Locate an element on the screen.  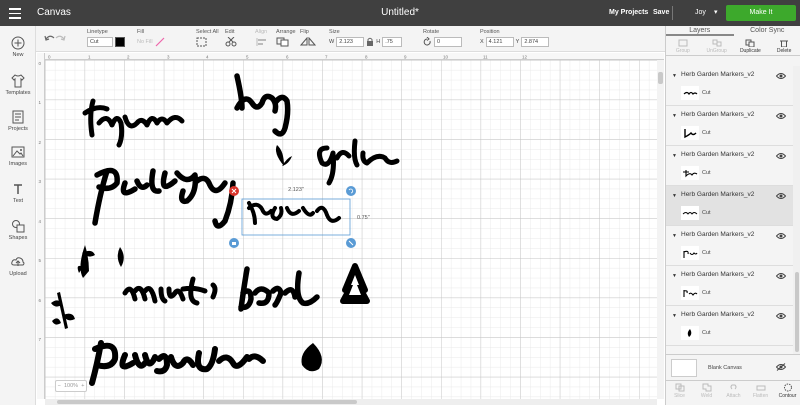
blank-canvas-row: Blank Canvas is located at coordinates (733, 367).